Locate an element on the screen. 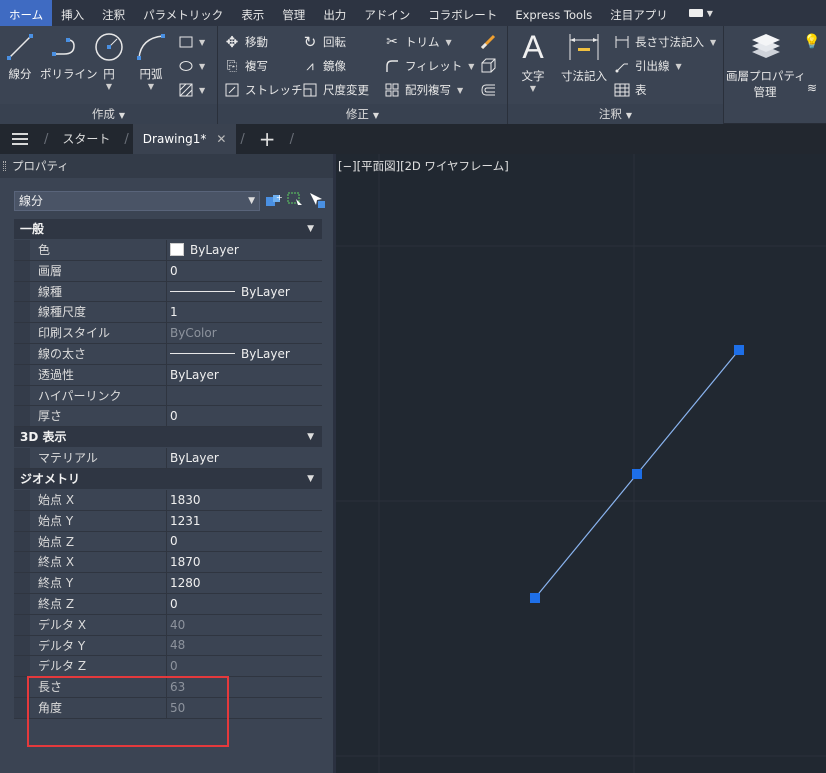 This screenshot has width=826, height=773. property-row: 印刷スタイル ByColor is located at coordinates (168, 333).